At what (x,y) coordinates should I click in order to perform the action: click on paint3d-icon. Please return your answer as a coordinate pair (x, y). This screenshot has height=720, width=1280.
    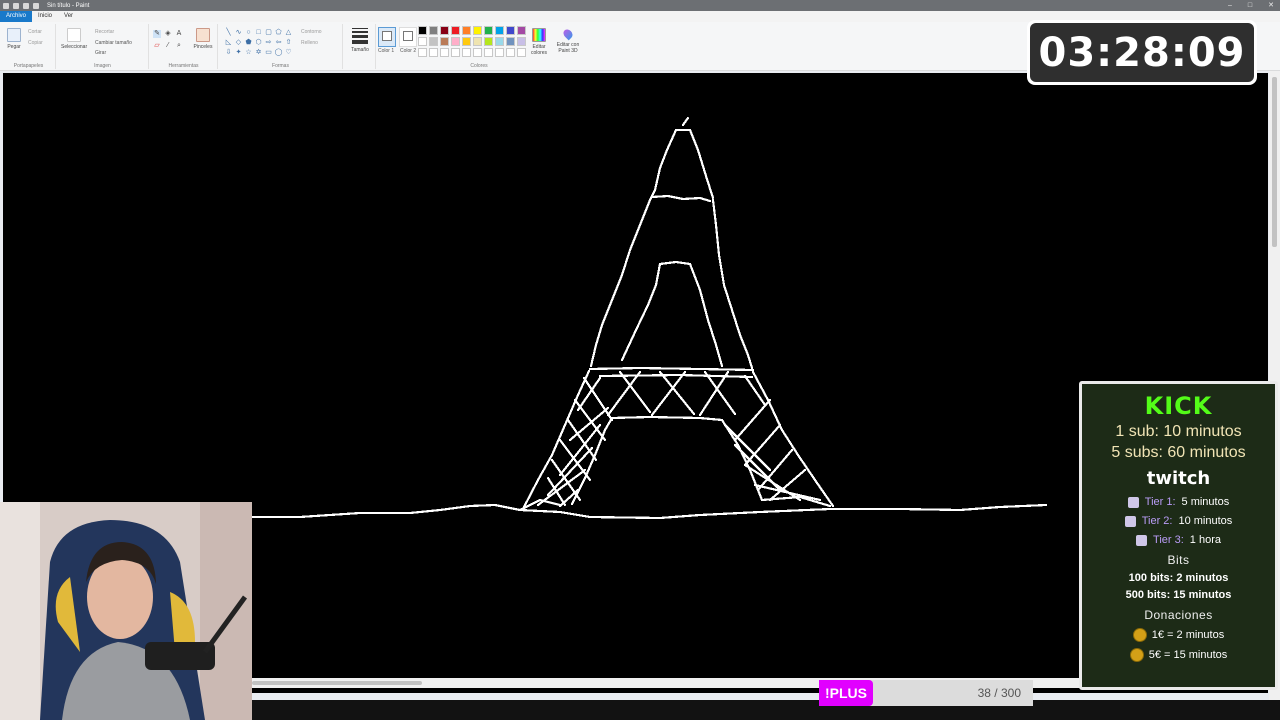
    Looking at the image, I should click on (568, 34).